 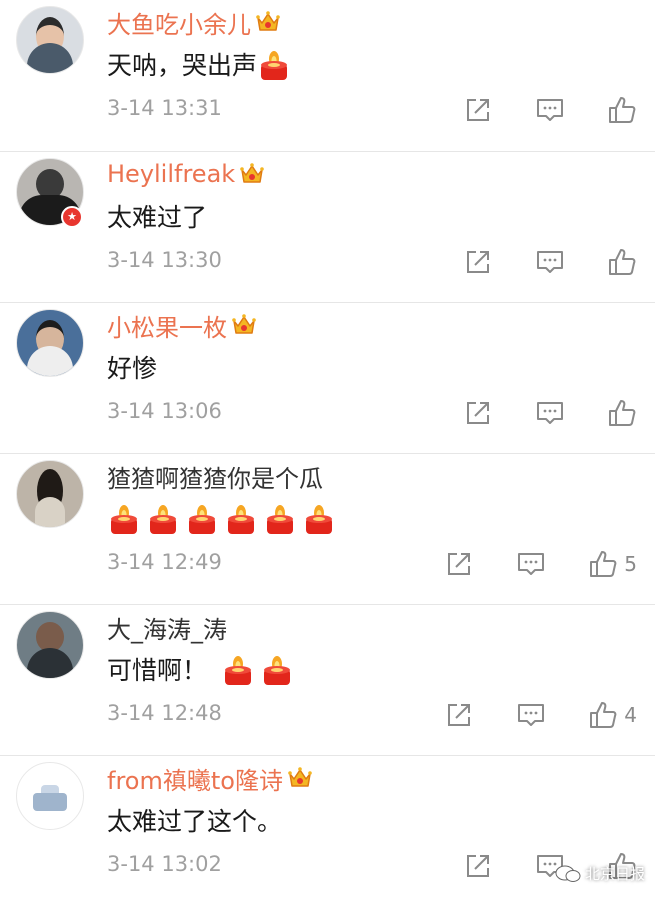 What do you see at coordinates (164, 411) in the screenshot?
I see `timestamp: 3-14 13:06` at bounding box center [164, 411].